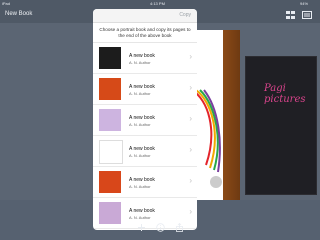  Describe the element at coordinates (145, 16) in the screenshot. I see `popover-header: Copy` at that location.